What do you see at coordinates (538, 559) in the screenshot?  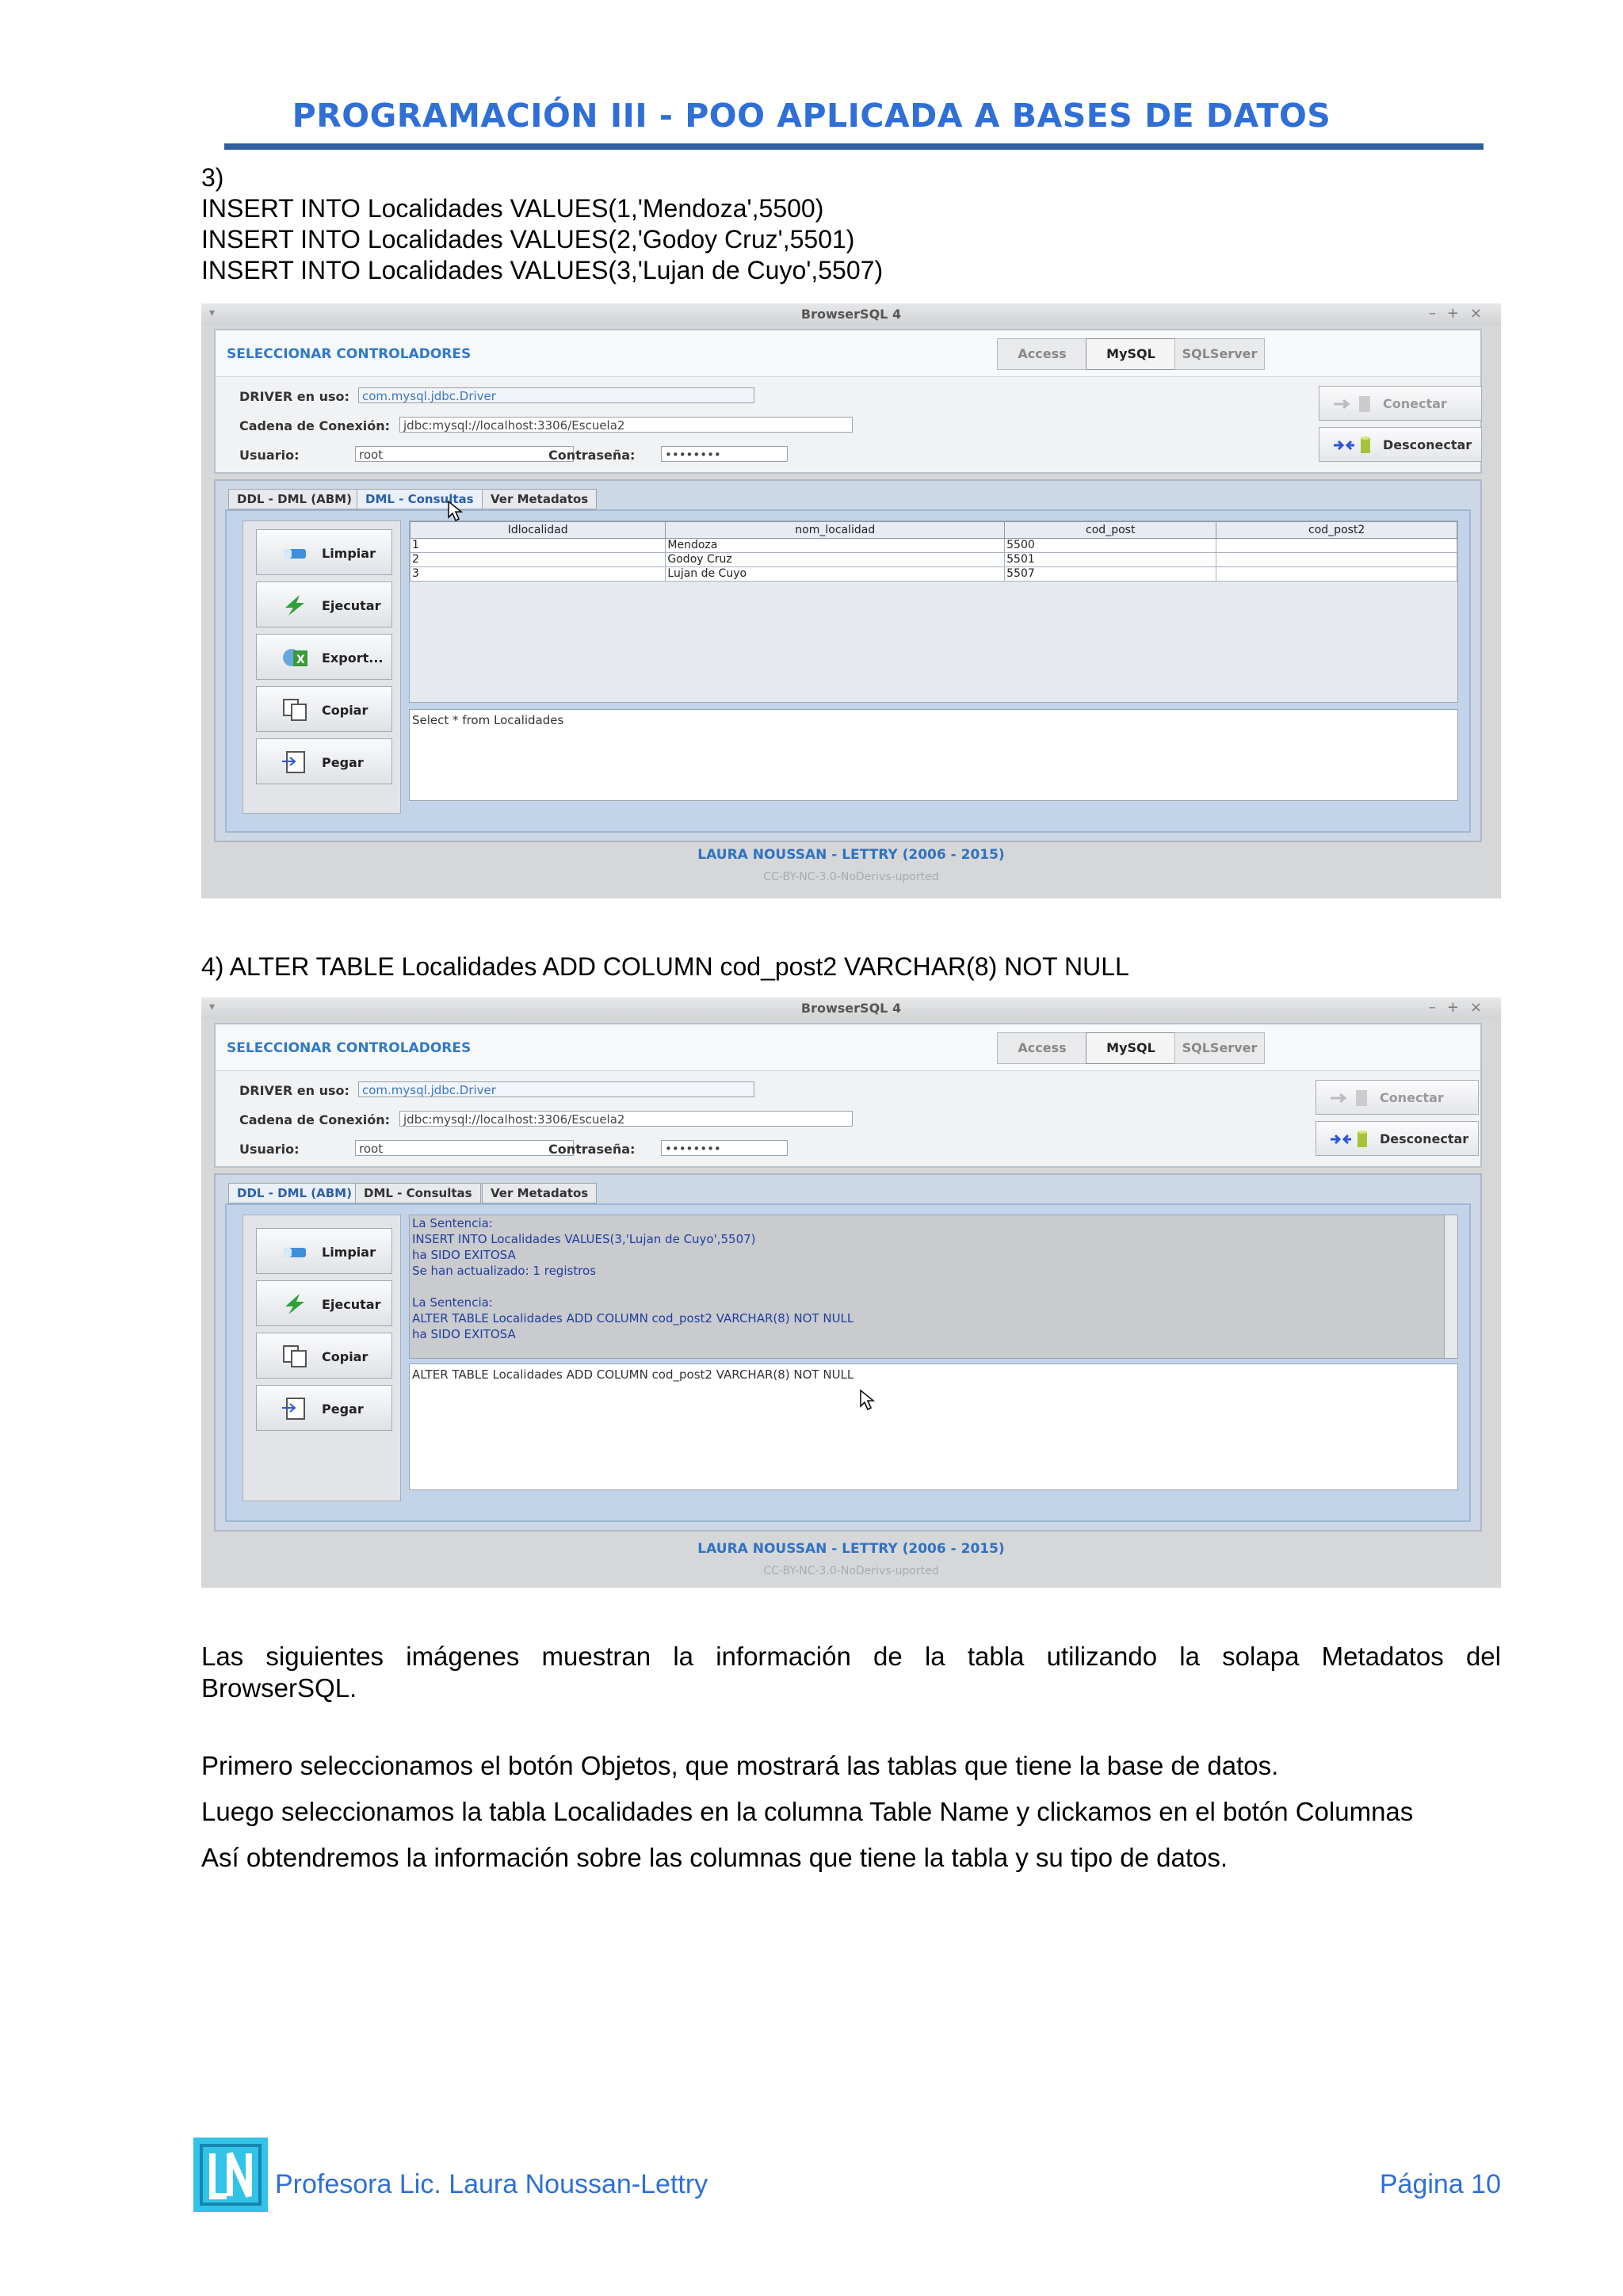 I see `cell: 2` at bounding box center [538, 559].